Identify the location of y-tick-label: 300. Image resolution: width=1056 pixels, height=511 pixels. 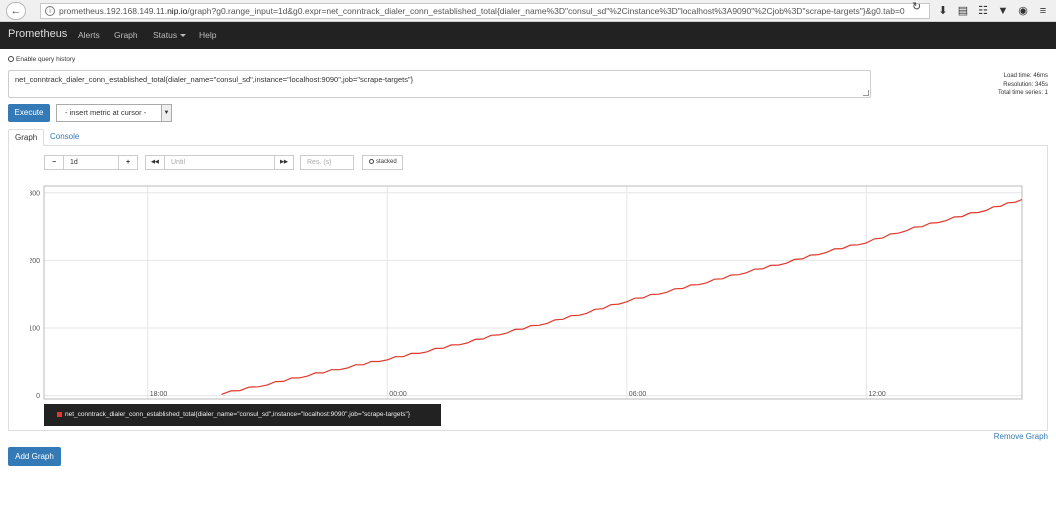
(35, 193).